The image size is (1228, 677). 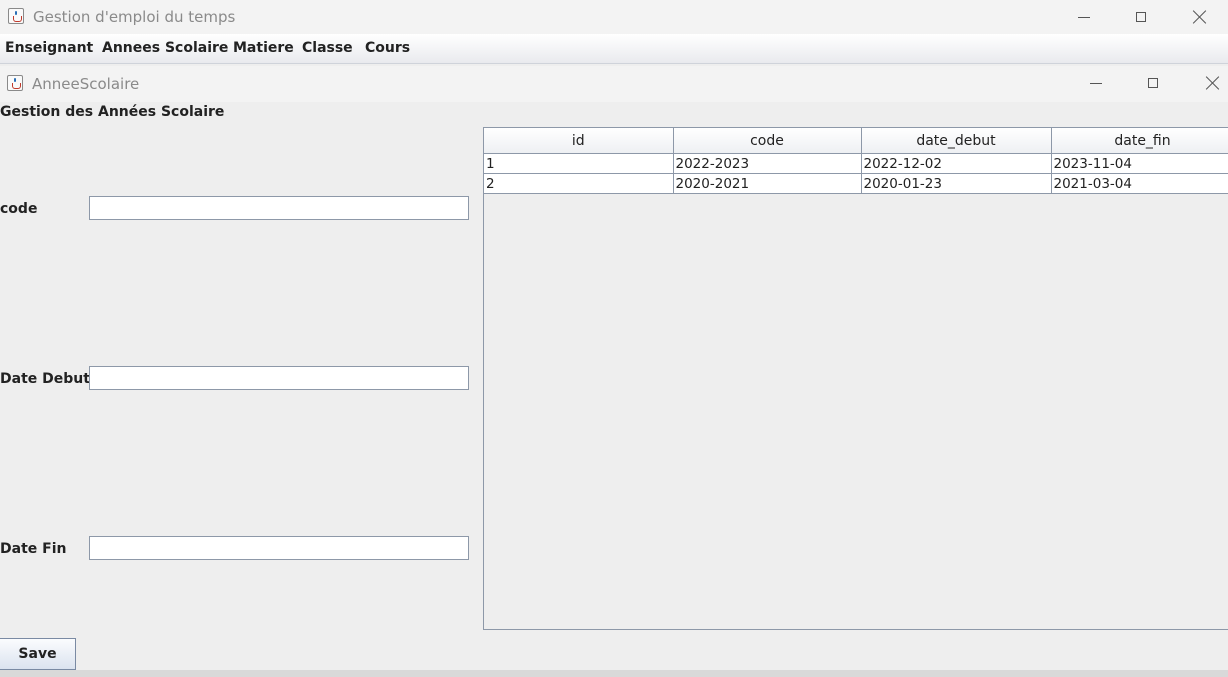 I want to click on maximize-button, so click(x=1141, y=17).